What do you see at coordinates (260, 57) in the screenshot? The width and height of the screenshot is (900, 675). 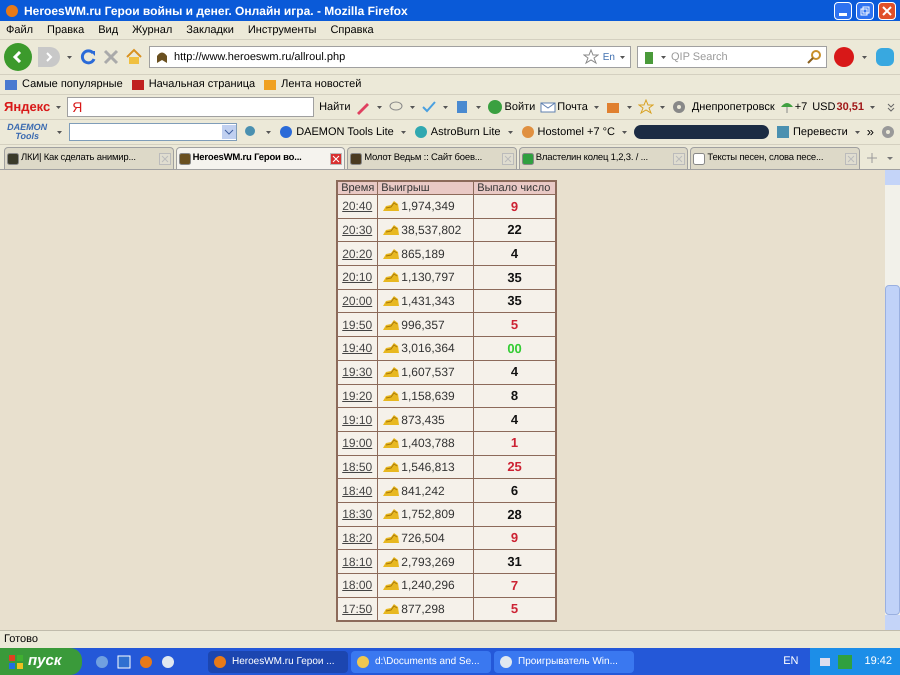 I see `url-text: http://www.heroeswm.ru/allroul.php` at bounding box center [260, 57].